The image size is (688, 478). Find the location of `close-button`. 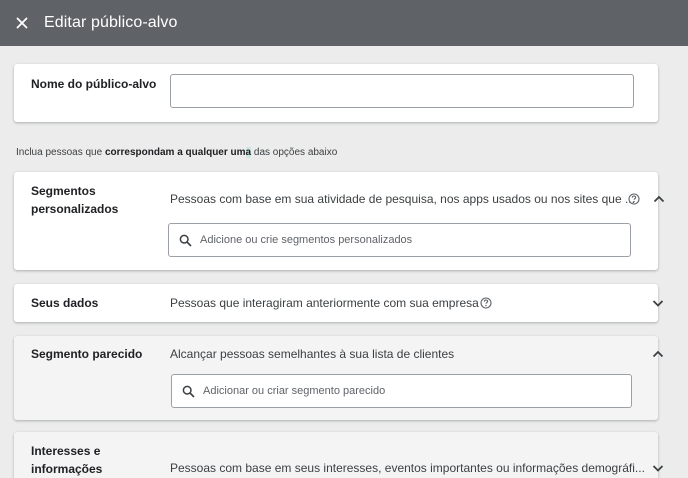

close-button is located at coordinates (22, 23).